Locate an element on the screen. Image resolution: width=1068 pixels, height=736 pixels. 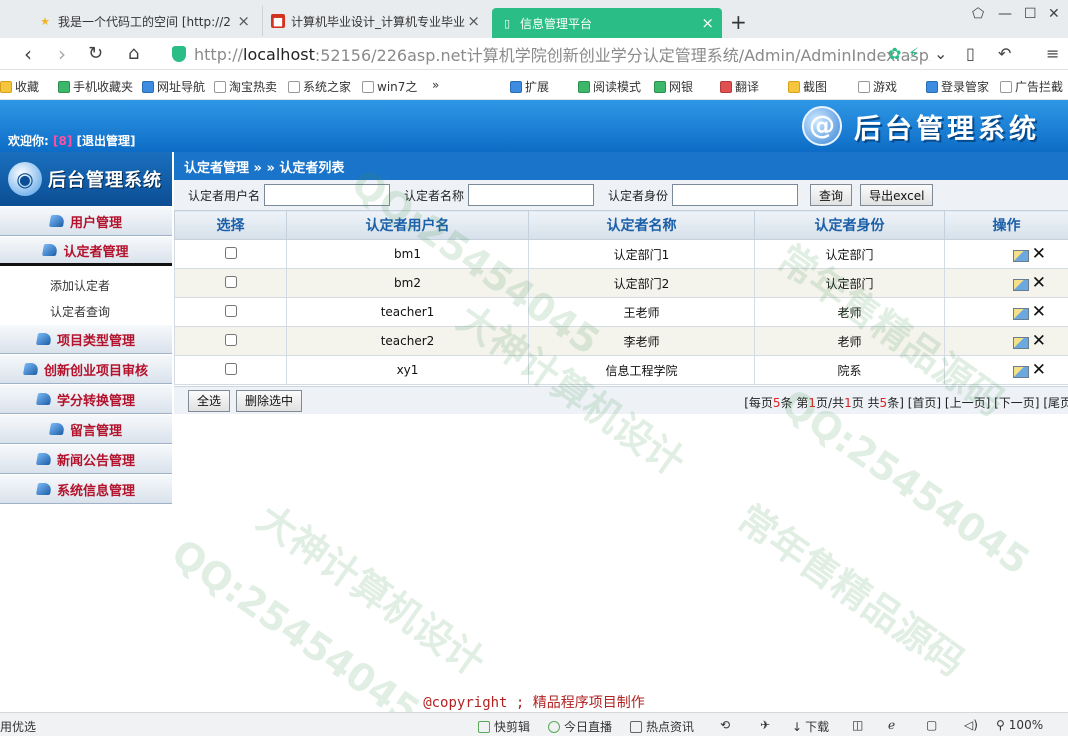
select-cell is located at coordinates (230, 312).